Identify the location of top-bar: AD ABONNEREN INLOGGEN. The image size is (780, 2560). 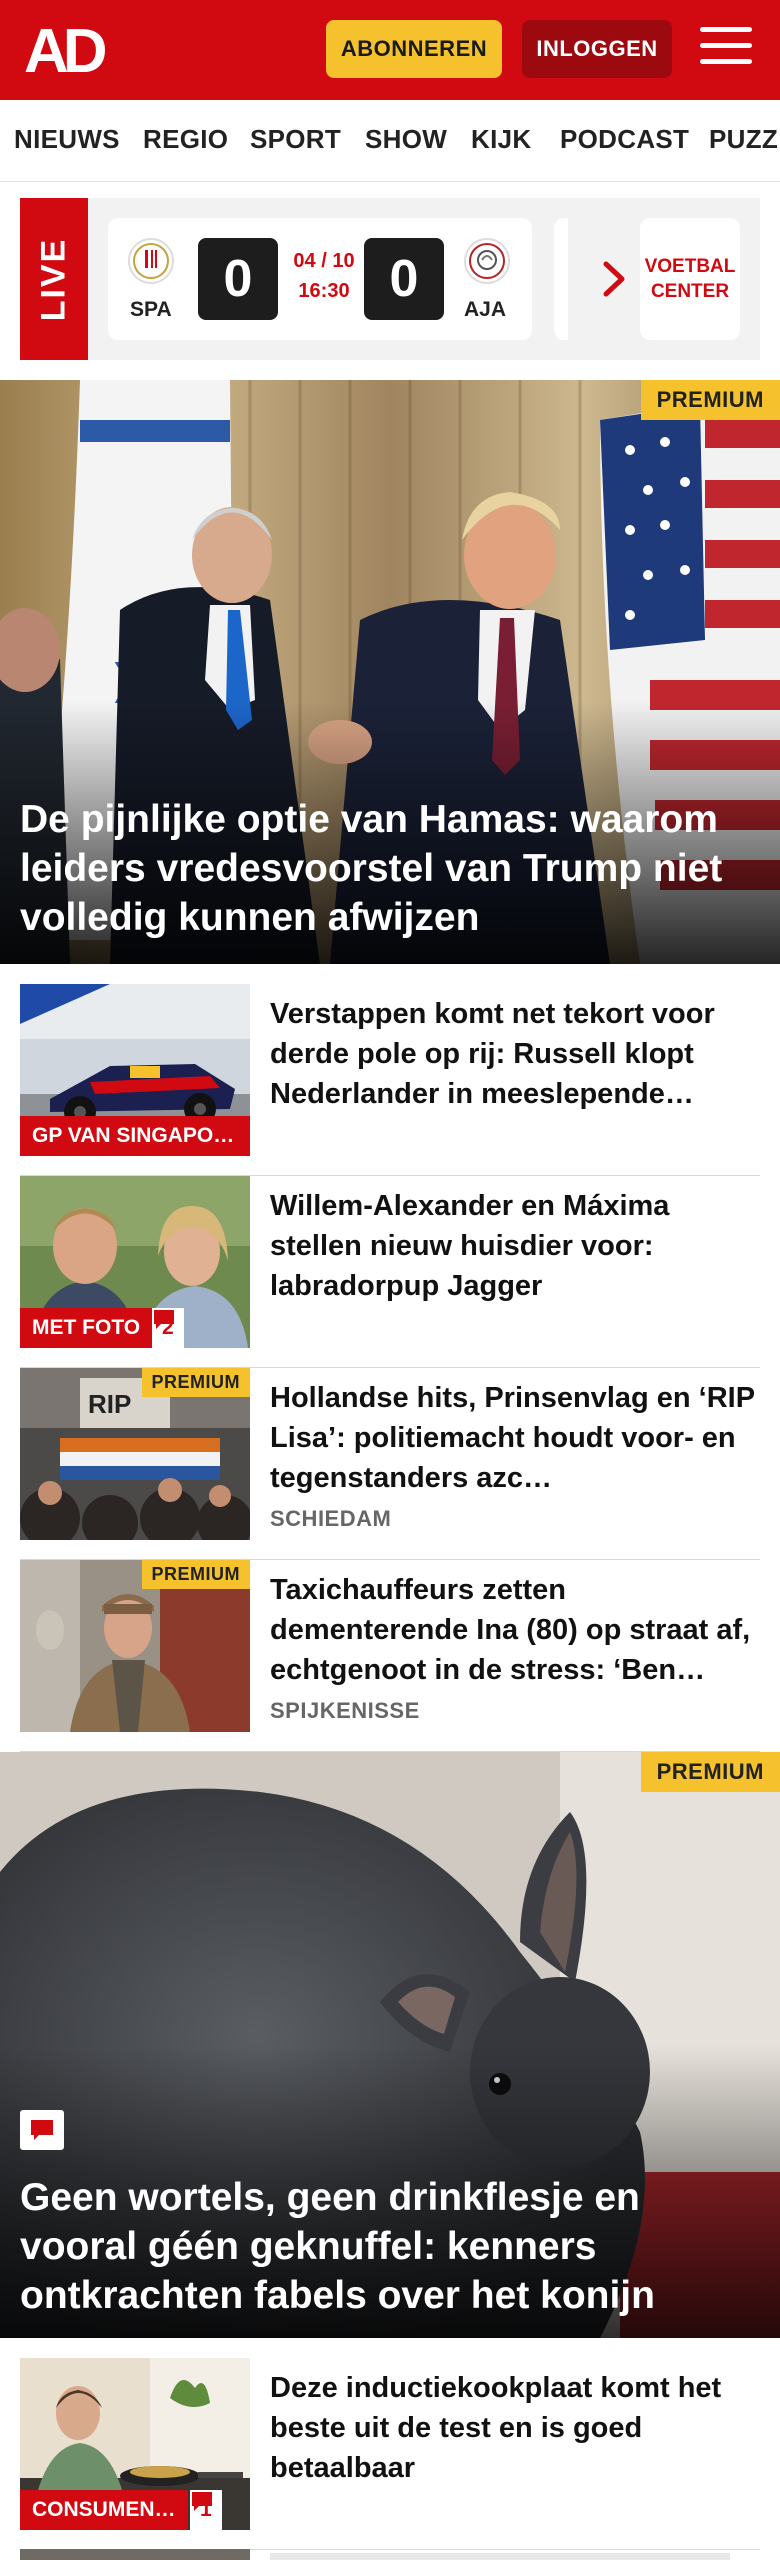
(390, 50).